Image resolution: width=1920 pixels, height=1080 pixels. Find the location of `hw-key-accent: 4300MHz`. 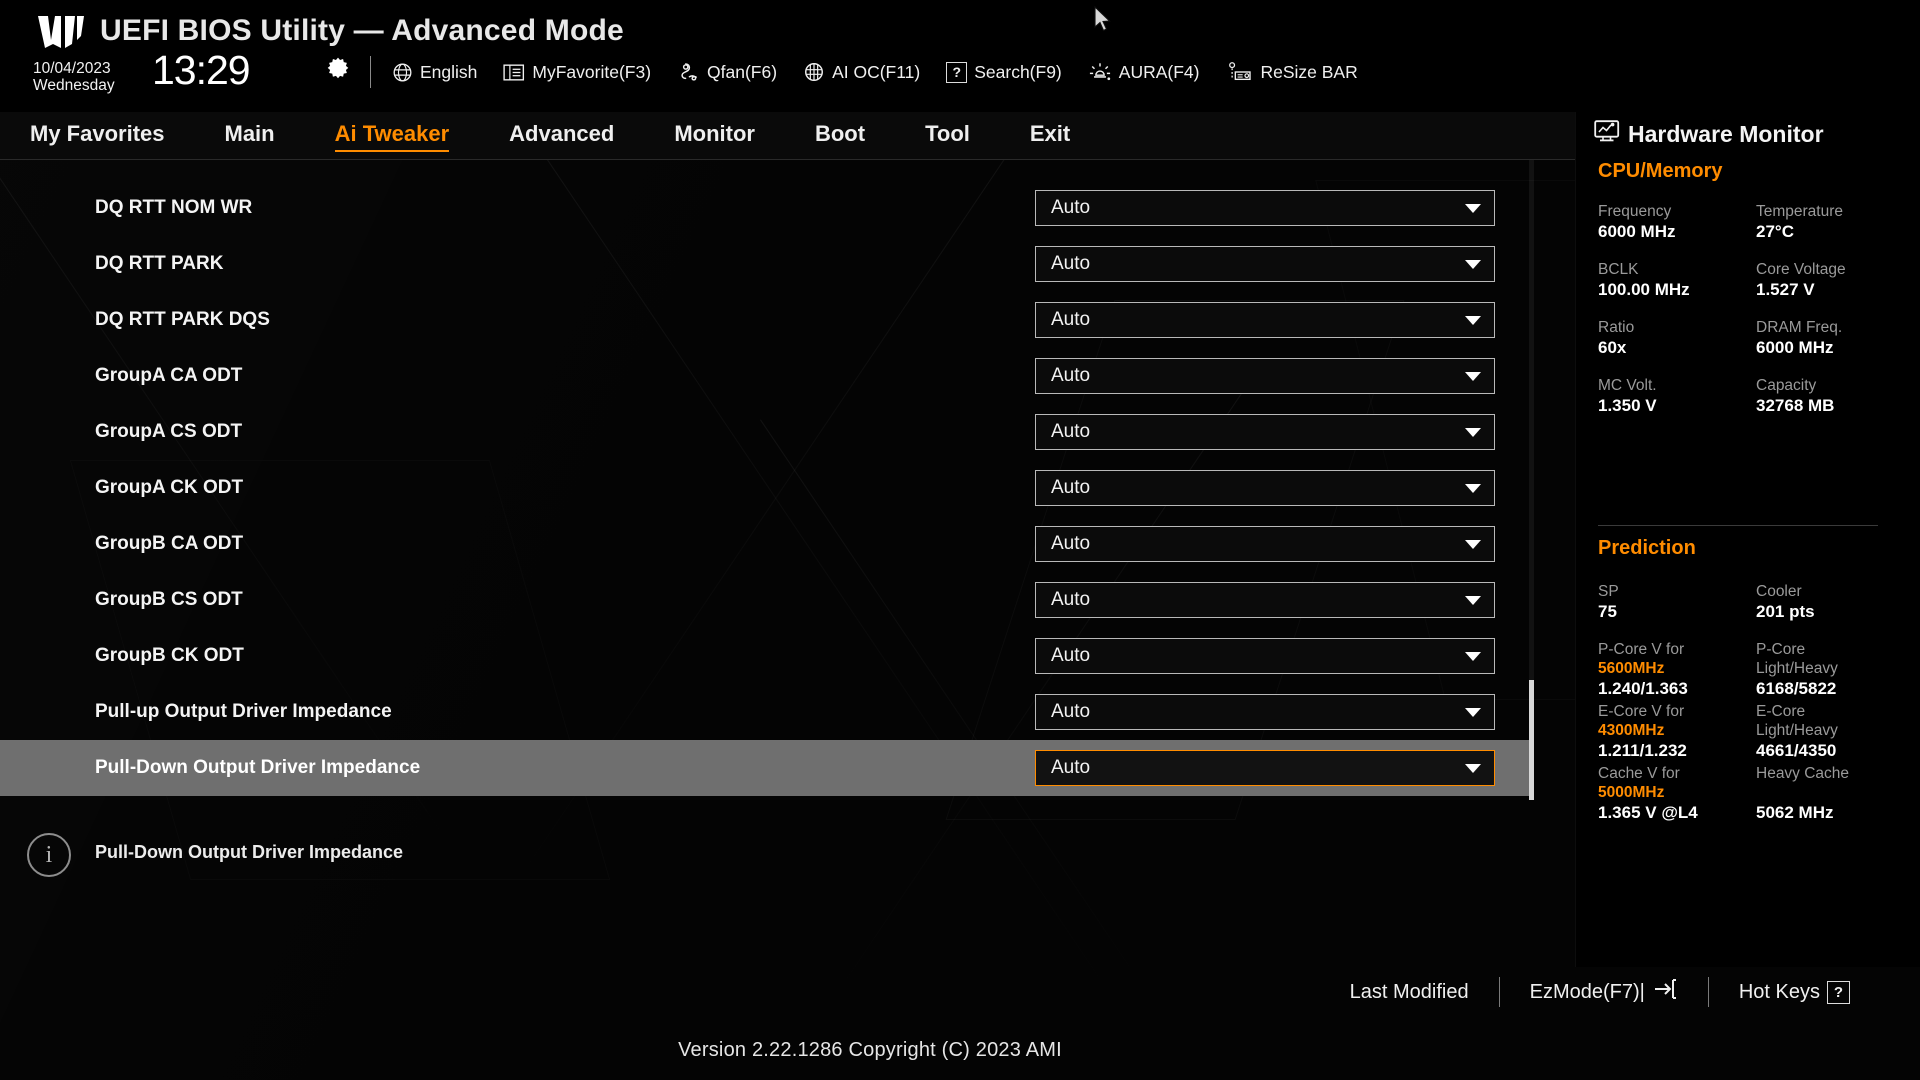

hw-key-accent: 4300MHz is located at coordinates (1631, 730).